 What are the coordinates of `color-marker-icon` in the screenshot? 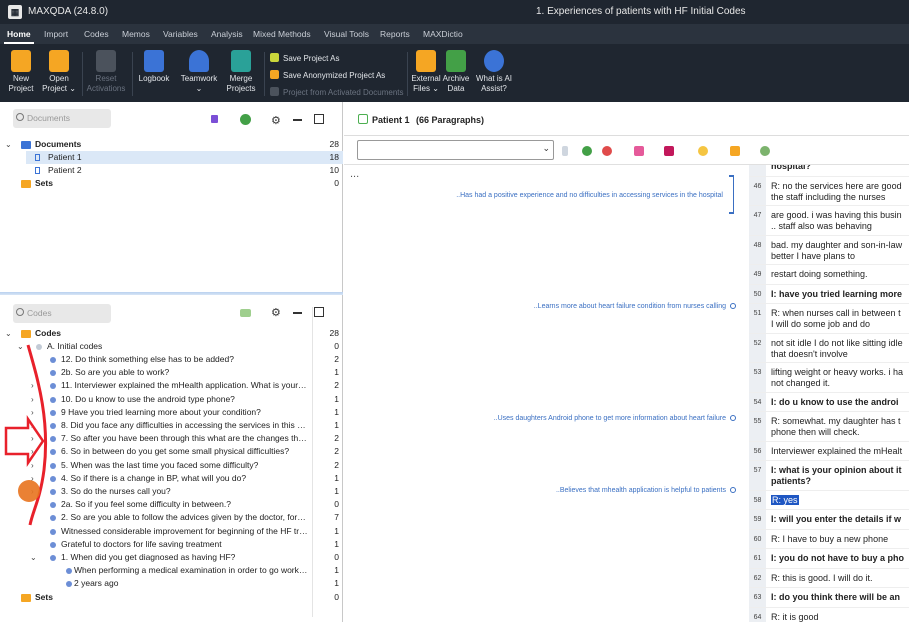 It's located at (669, 151).